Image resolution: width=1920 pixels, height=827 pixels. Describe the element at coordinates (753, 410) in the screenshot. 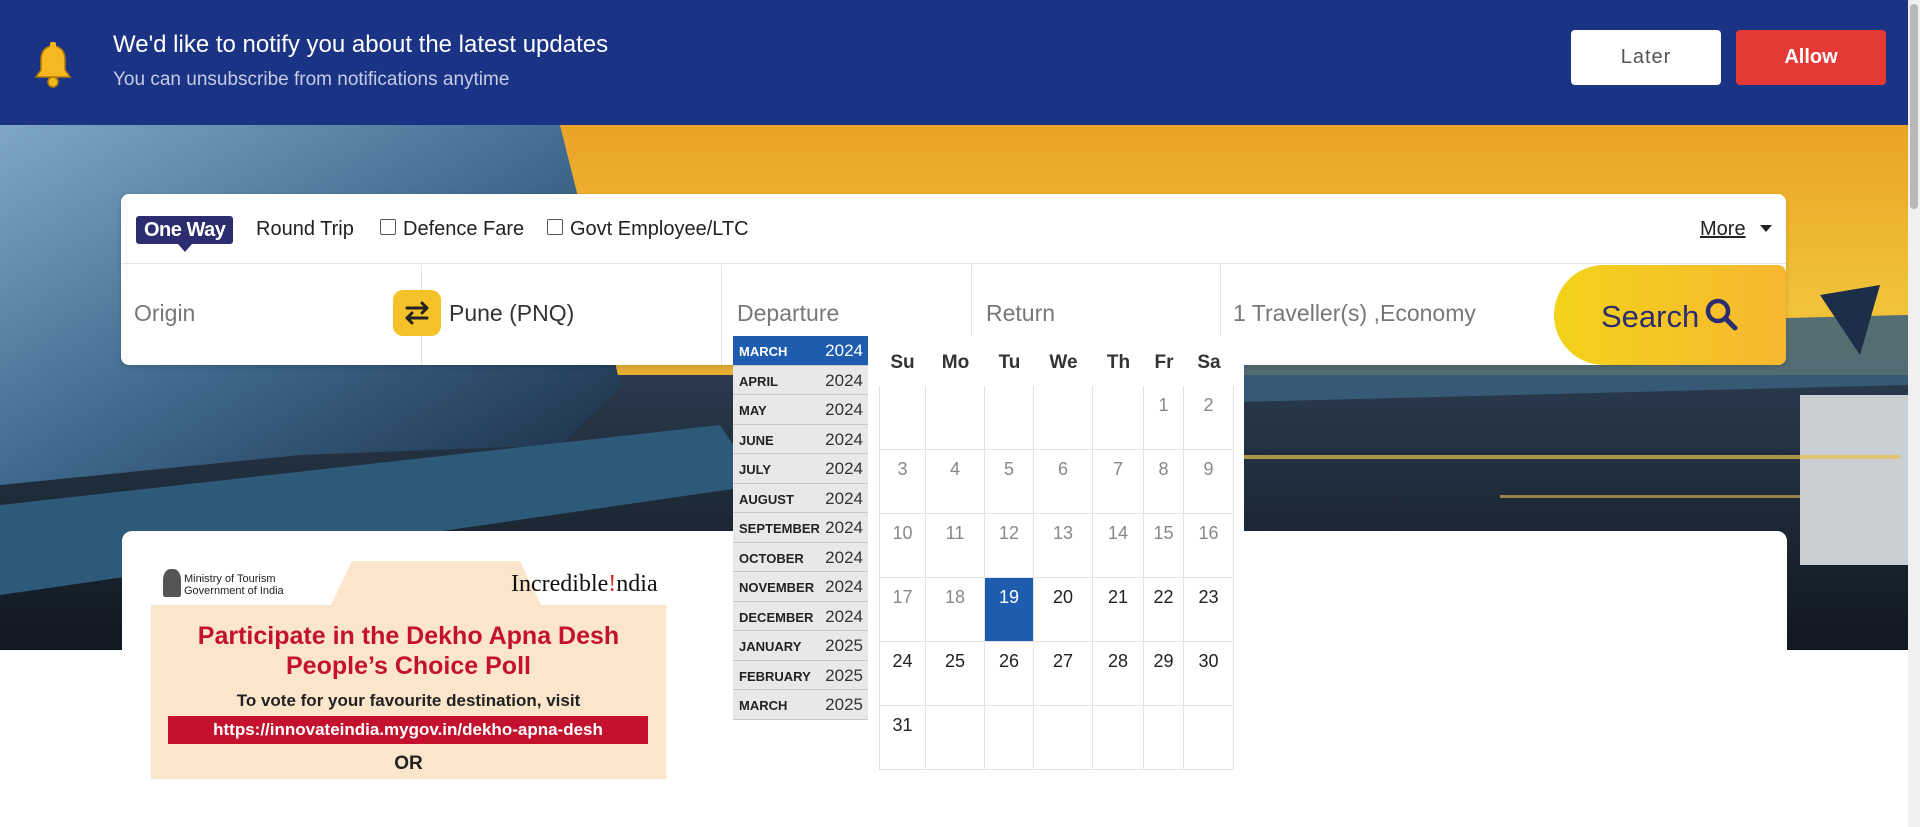

I see `month-name: MAY` at that location.